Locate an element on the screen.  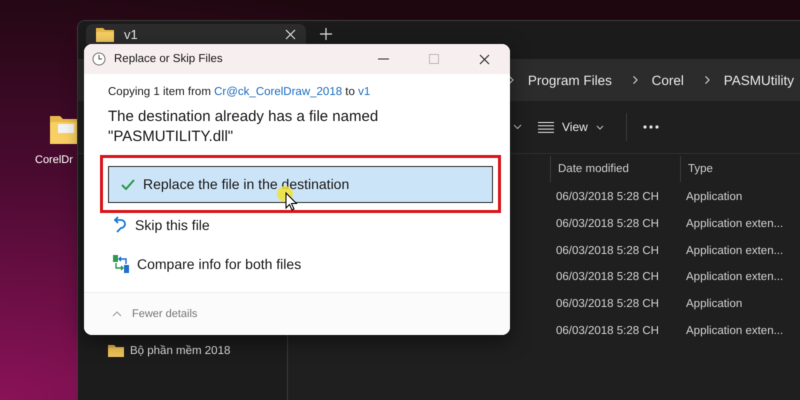
source-folder-link: Cr@ck_CorelDraw_2018 is located at coordinates (278, 92).